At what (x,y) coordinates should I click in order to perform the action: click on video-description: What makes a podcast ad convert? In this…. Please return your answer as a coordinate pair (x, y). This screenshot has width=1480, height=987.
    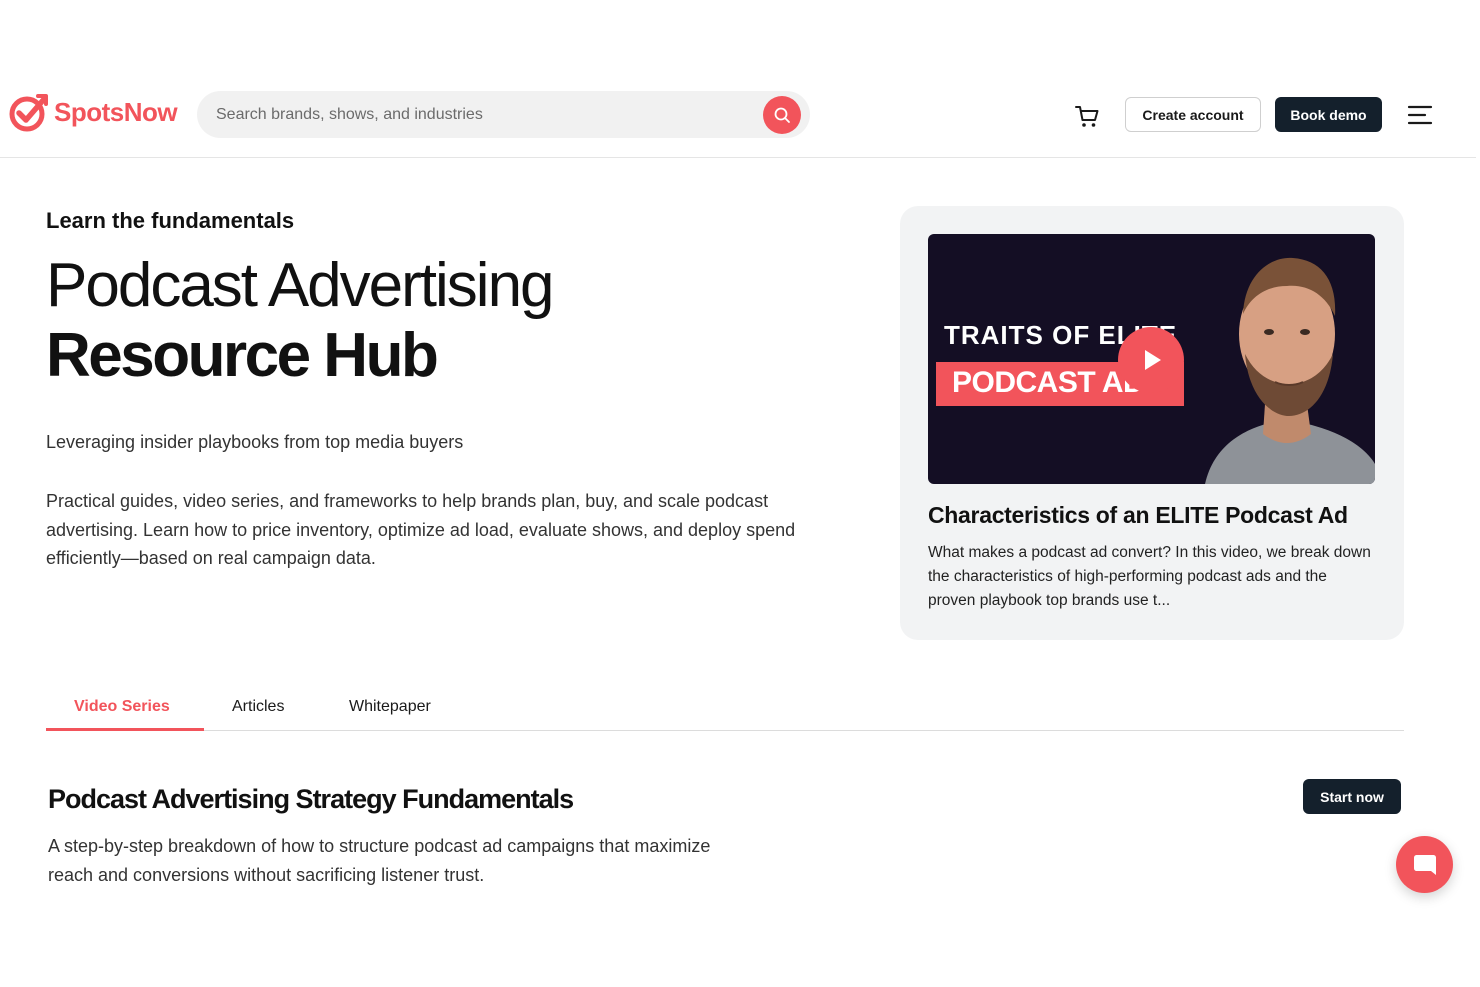
    Looking at the image, I should click on (1149, 576).